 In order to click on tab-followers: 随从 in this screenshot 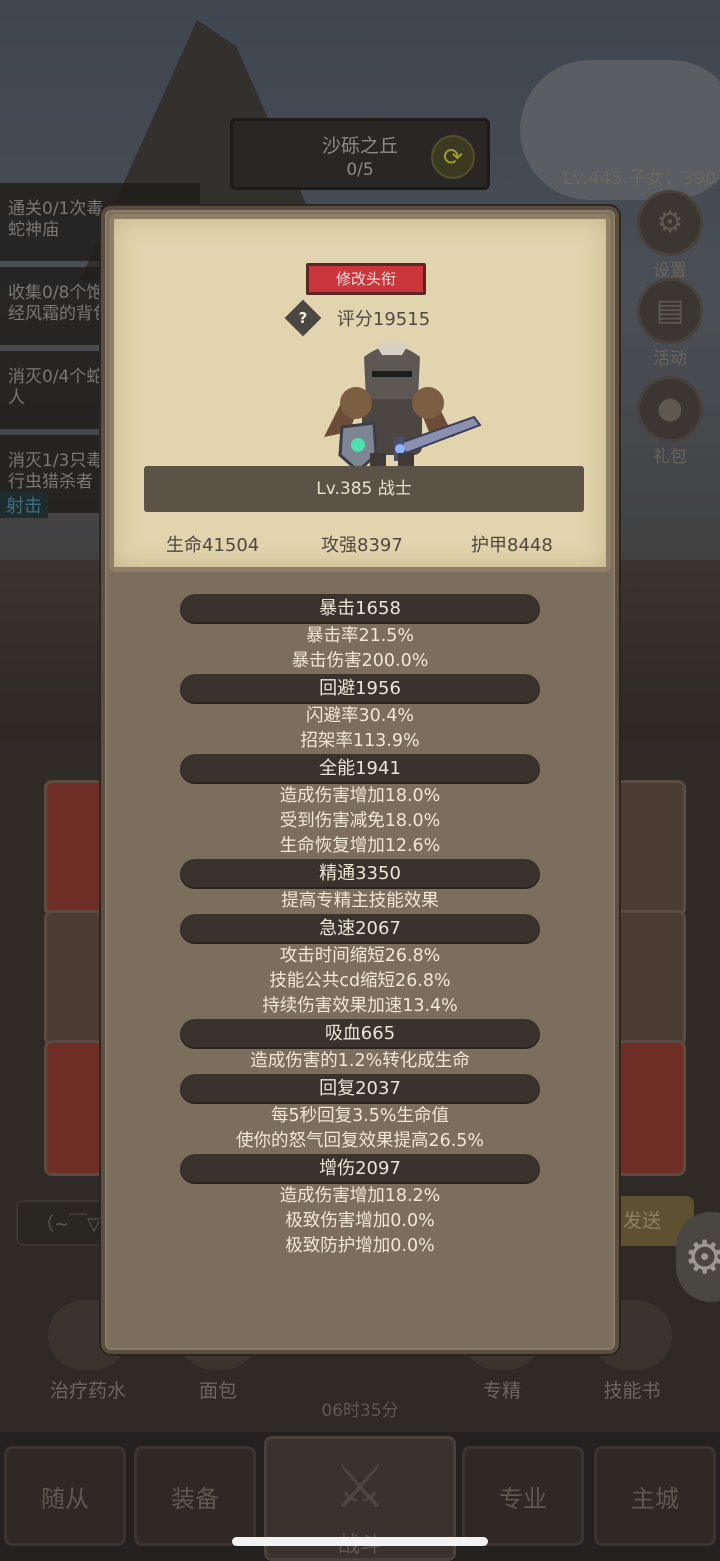, I will do `click(65, 1496)`.